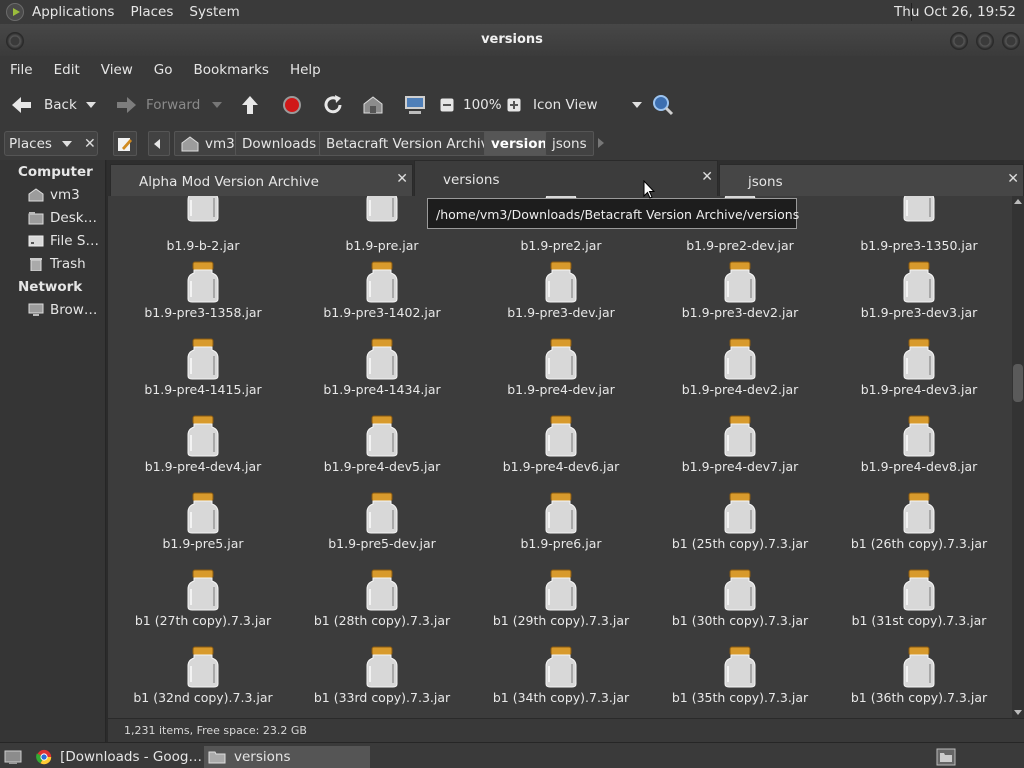  Describe the element at coordinates (1018, 383) in the screenshot. I see `scroll-thumb` at that location.